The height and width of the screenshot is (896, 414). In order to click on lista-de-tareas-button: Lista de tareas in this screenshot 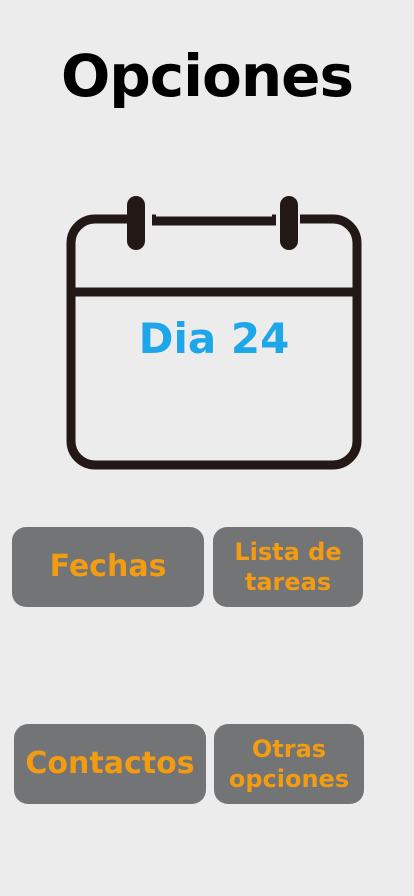, I will do `click(288, 567)`.